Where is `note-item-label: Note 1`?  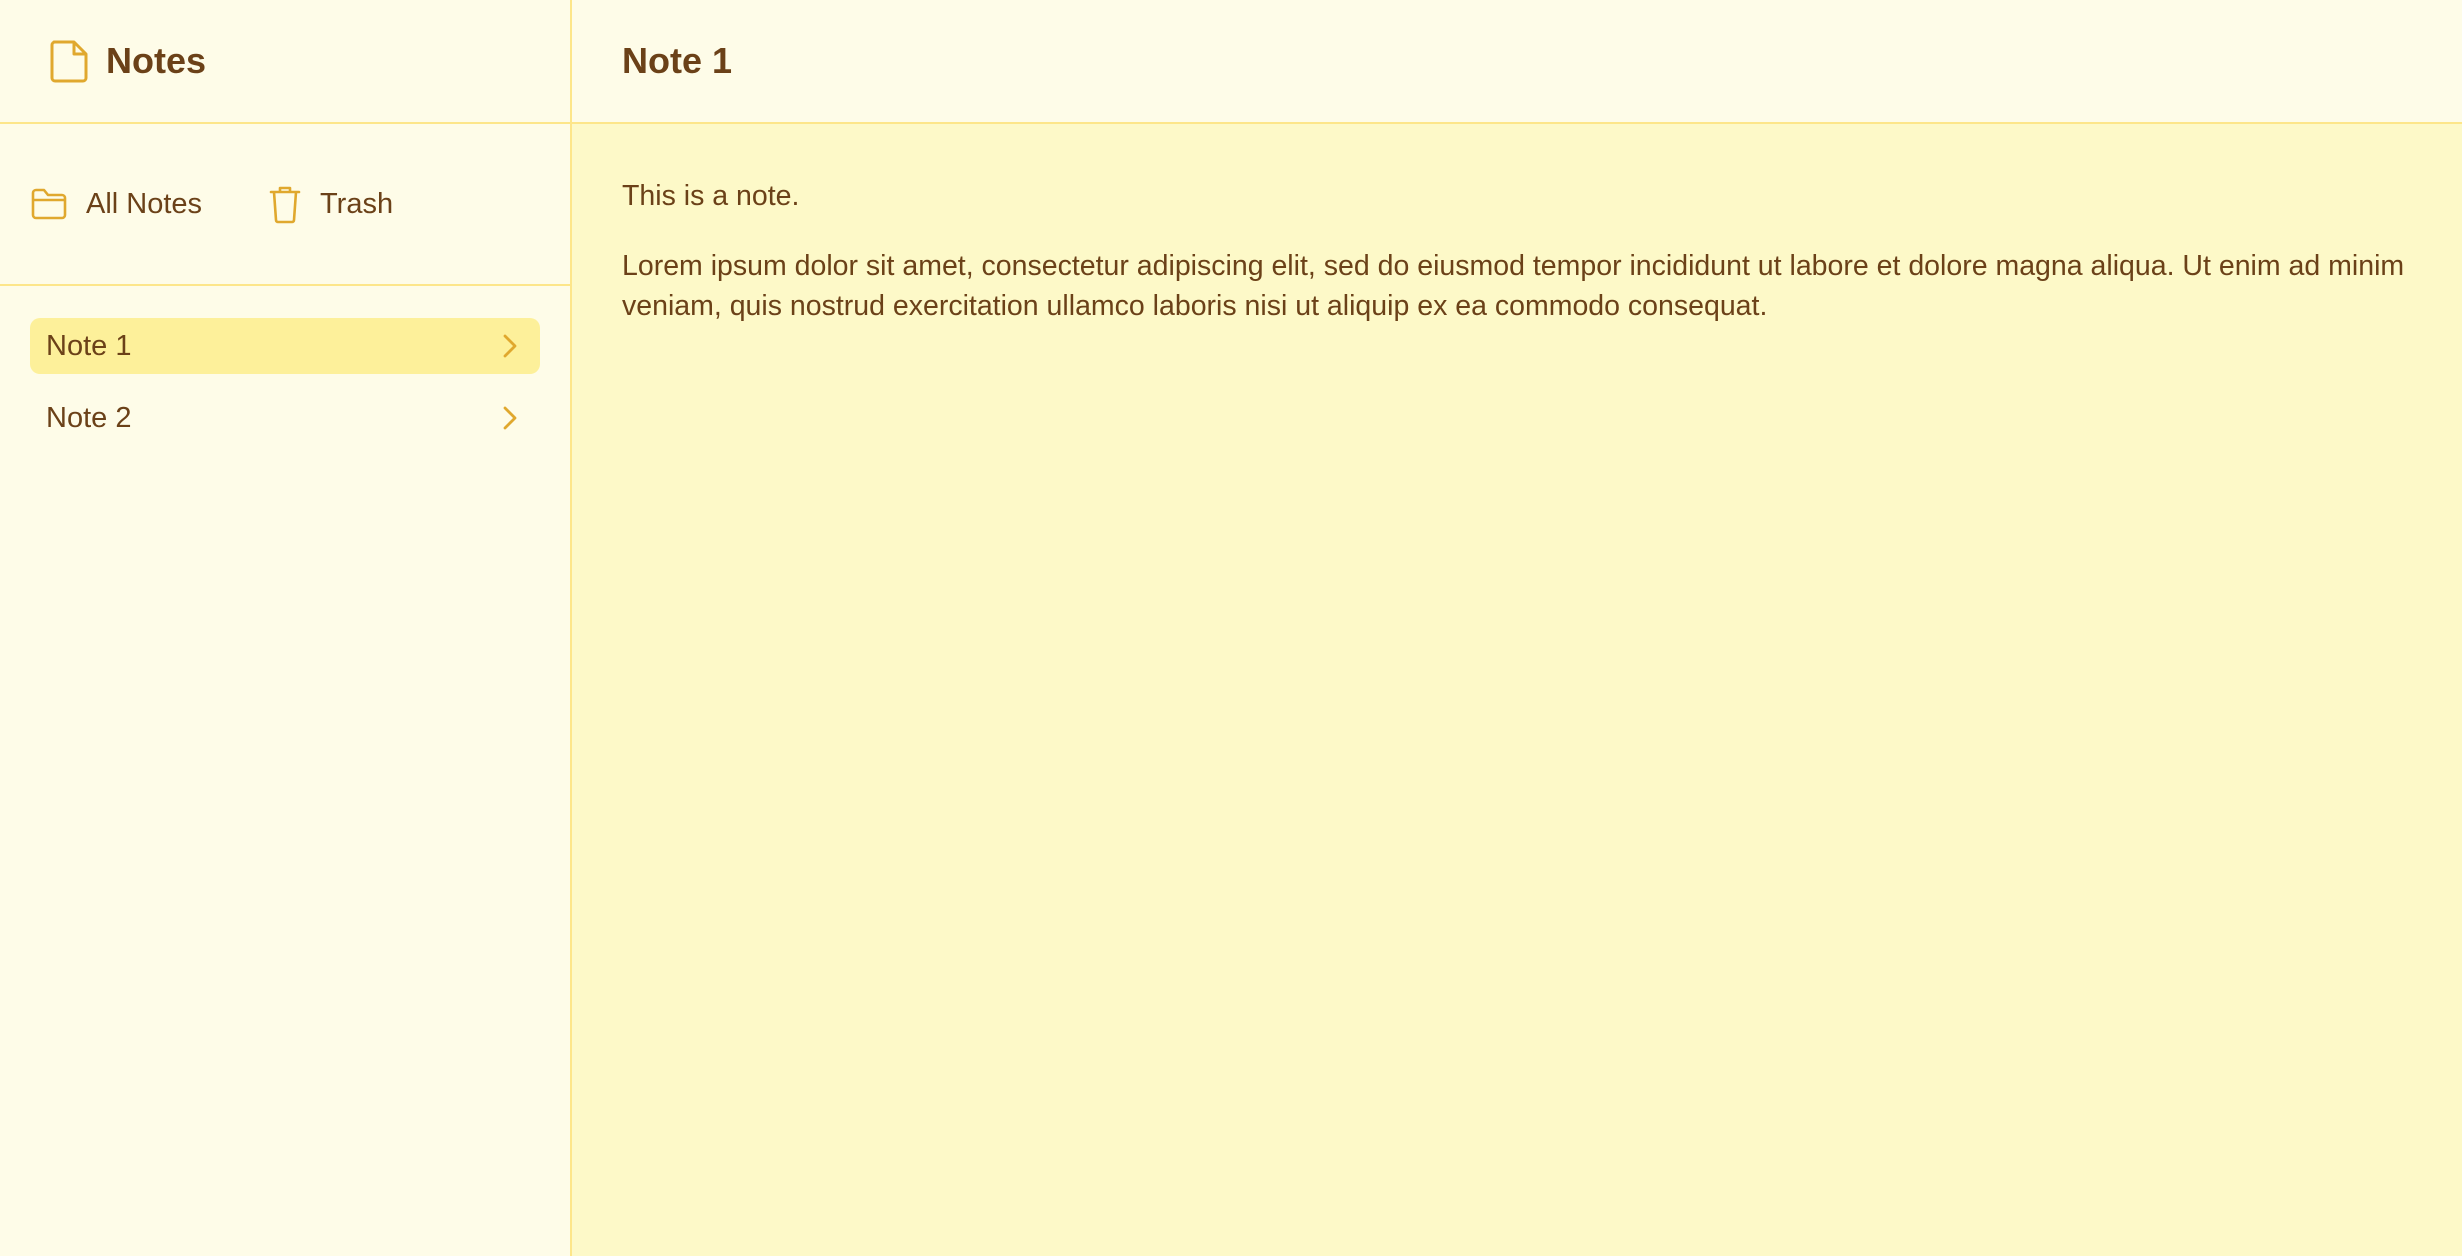
note-item-label: Note 1 is located at coordinates (89, 345).